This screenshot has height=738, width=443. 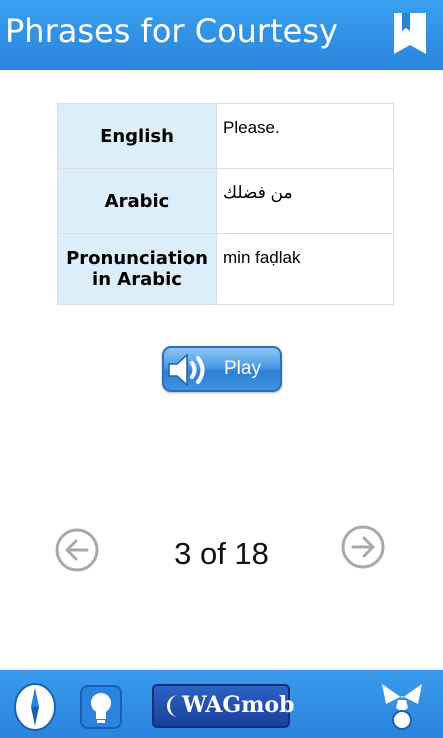 I want to click on play-button: Play, so click(x=222, y=369).